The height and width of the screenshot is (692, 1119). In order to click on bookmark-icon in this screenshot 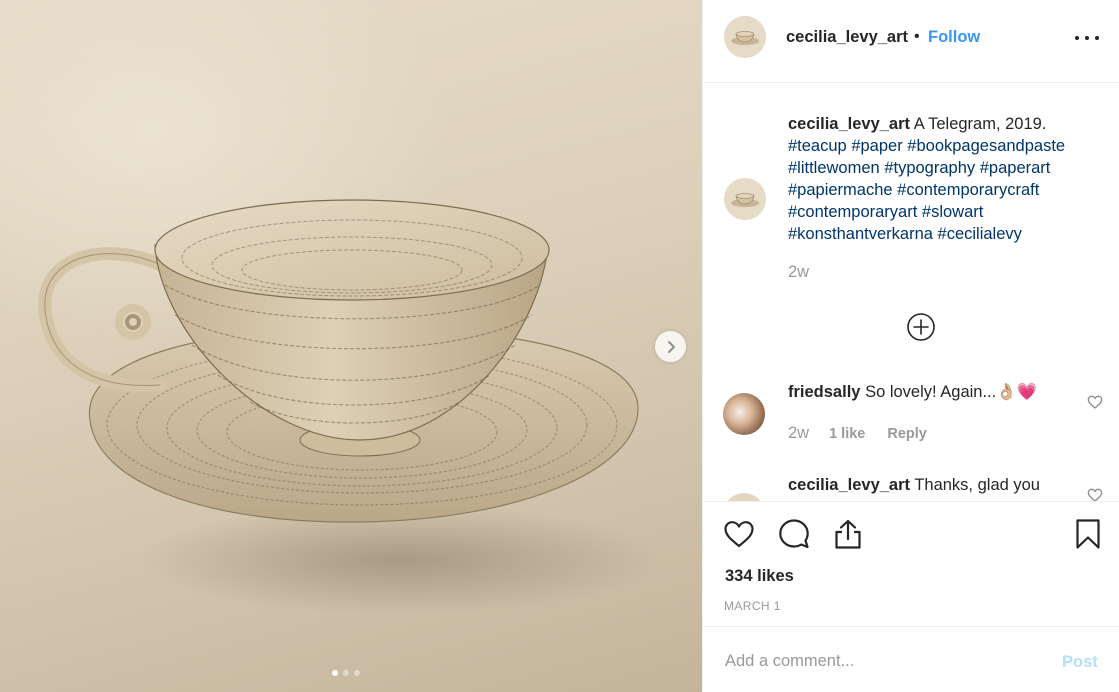, I will do `click(1088, 534)`.